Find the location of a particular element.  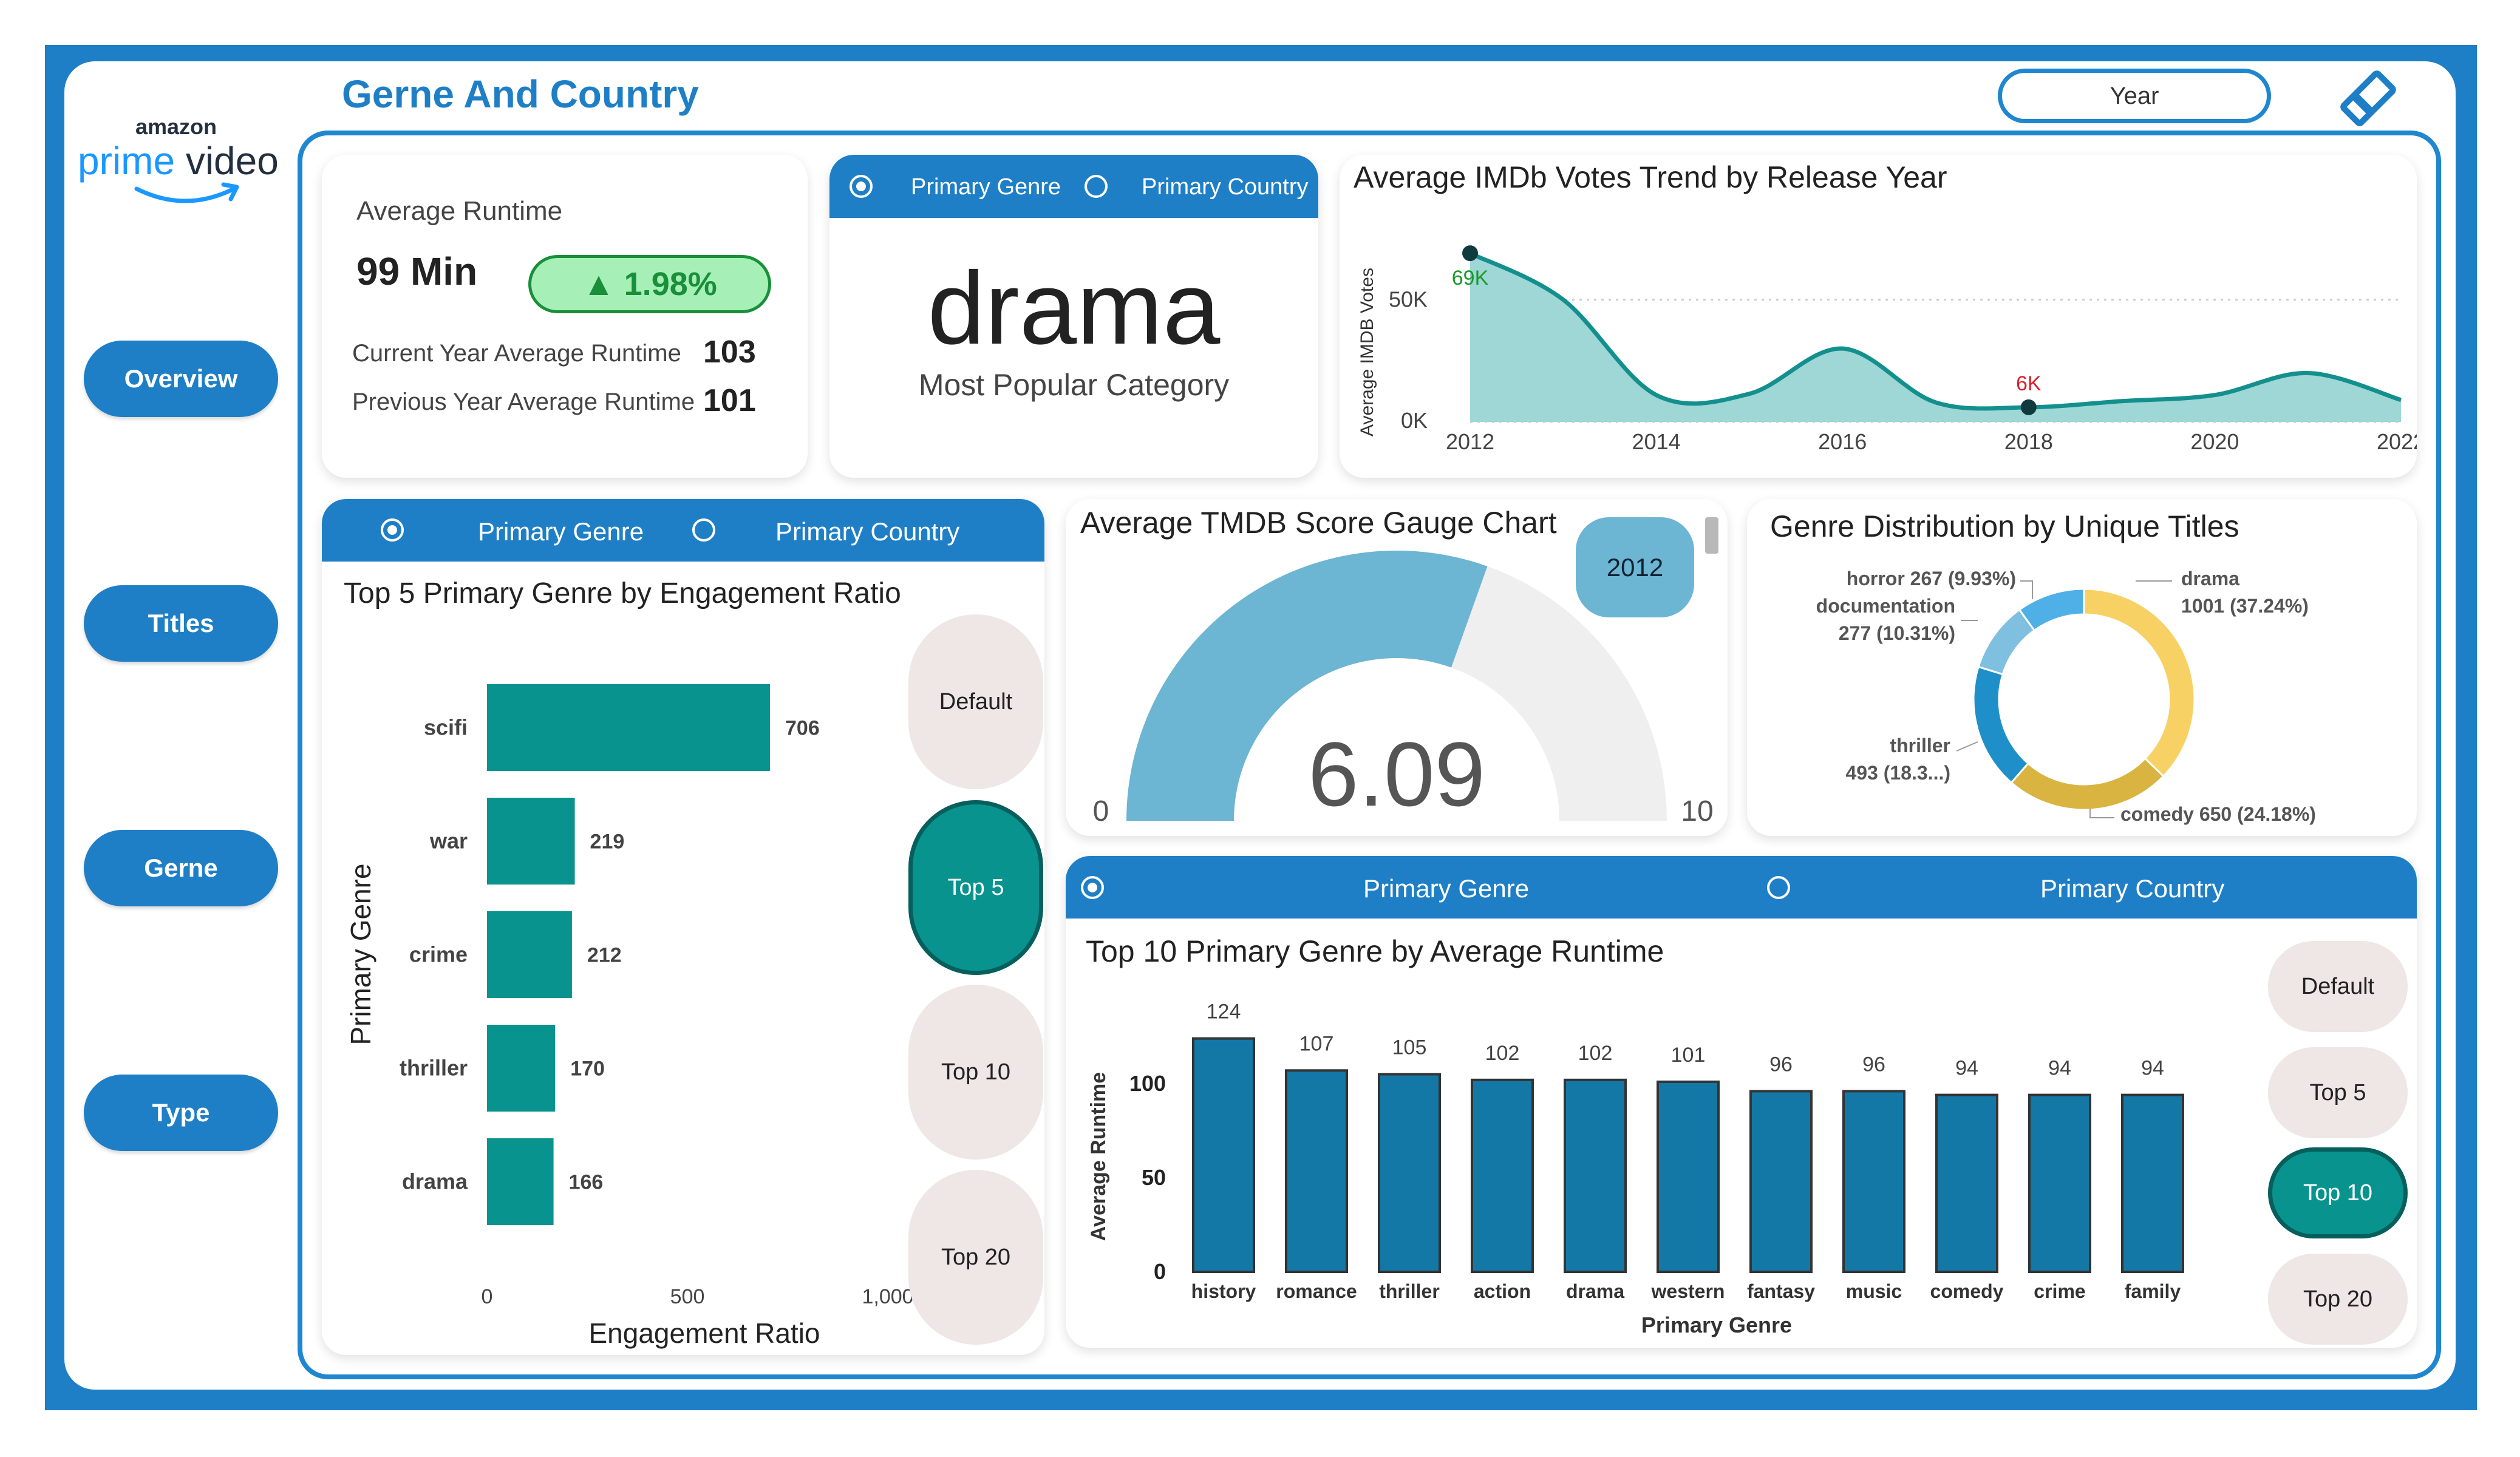

x-tick-label: 2016 is located at coordinates (1842, 441).